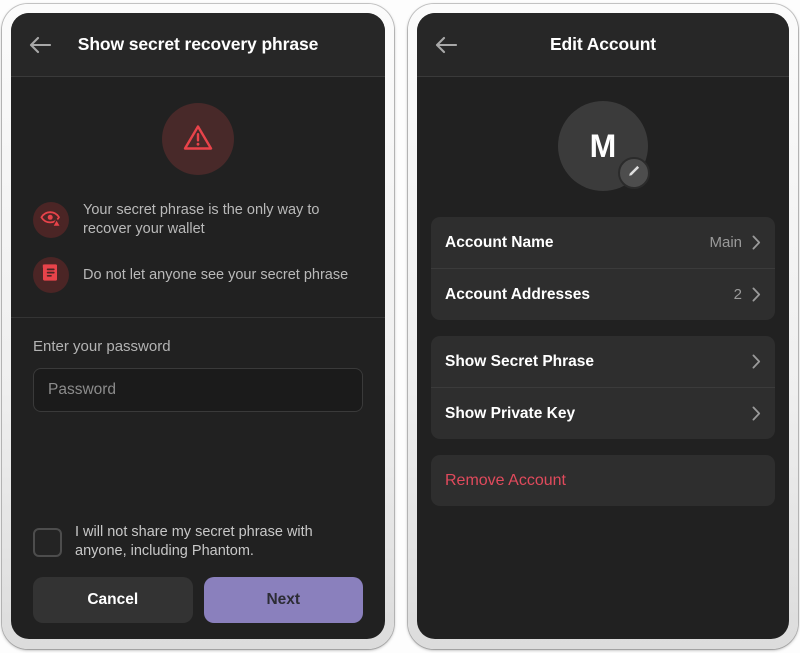  I want to click on pencil-icon, so click(634, 173).